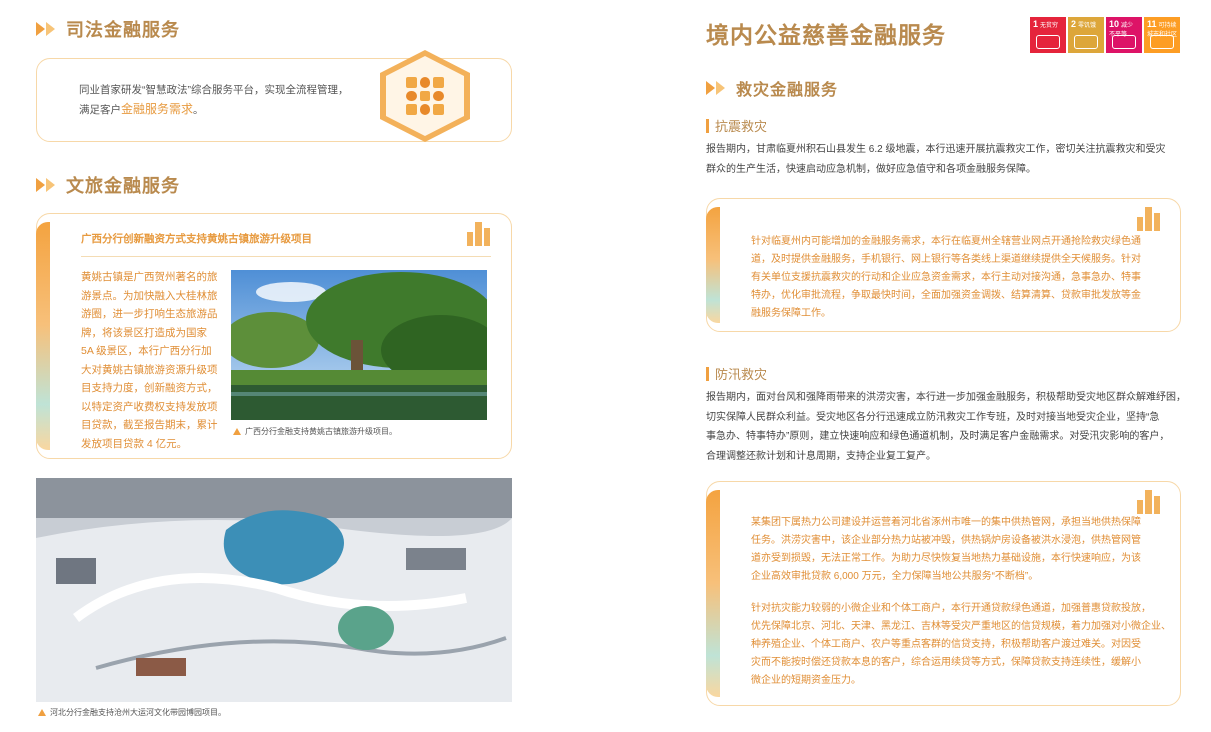 The width and height of the screenshot is (1211, 732). What do you see at coordinates (157, 109) in the screenshot?
I see `highlight-text: 金融服务需求` at bounding box center [157, 109].